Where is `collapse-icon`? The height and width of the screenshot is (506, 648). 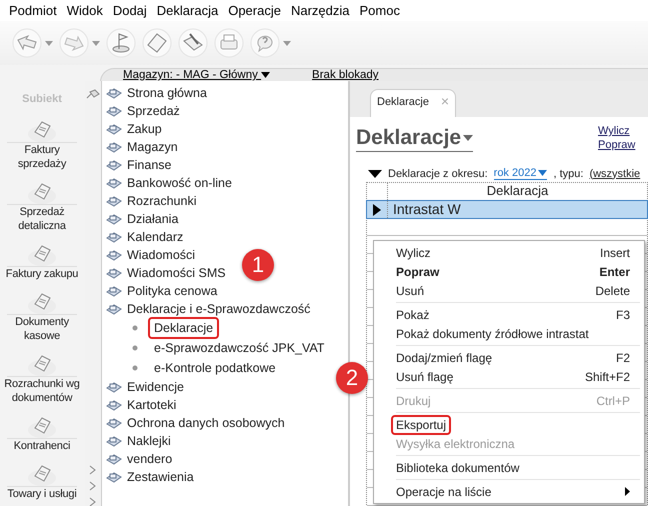
collapse-icon is located at coordinates (375, 174).